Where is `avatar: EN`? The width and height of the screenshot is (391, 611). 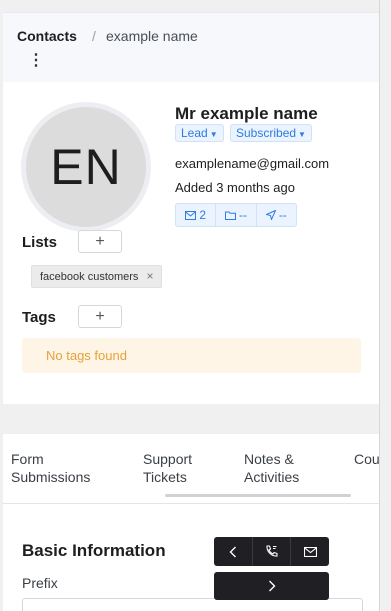 avatar: EN is located at coordinates (86, 167).